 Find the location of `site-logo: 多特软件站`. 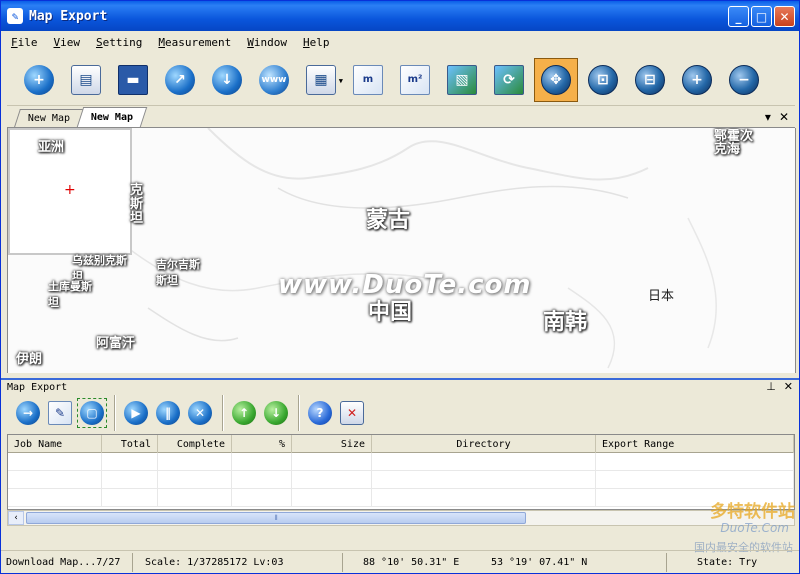

site-logo: 多特软件站 is located at coordinates (752, 512).